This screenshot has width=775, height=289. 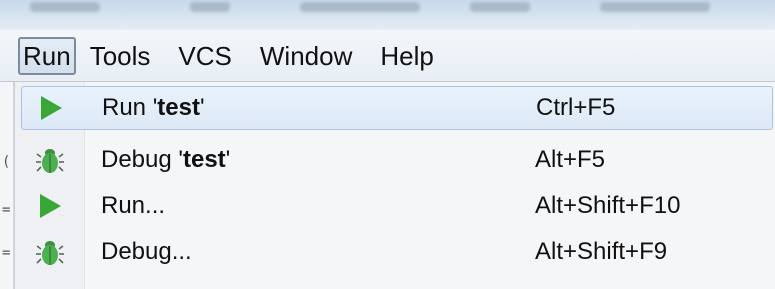 I want to click on editor-edge: ( = =, so click(x=7, y=185).